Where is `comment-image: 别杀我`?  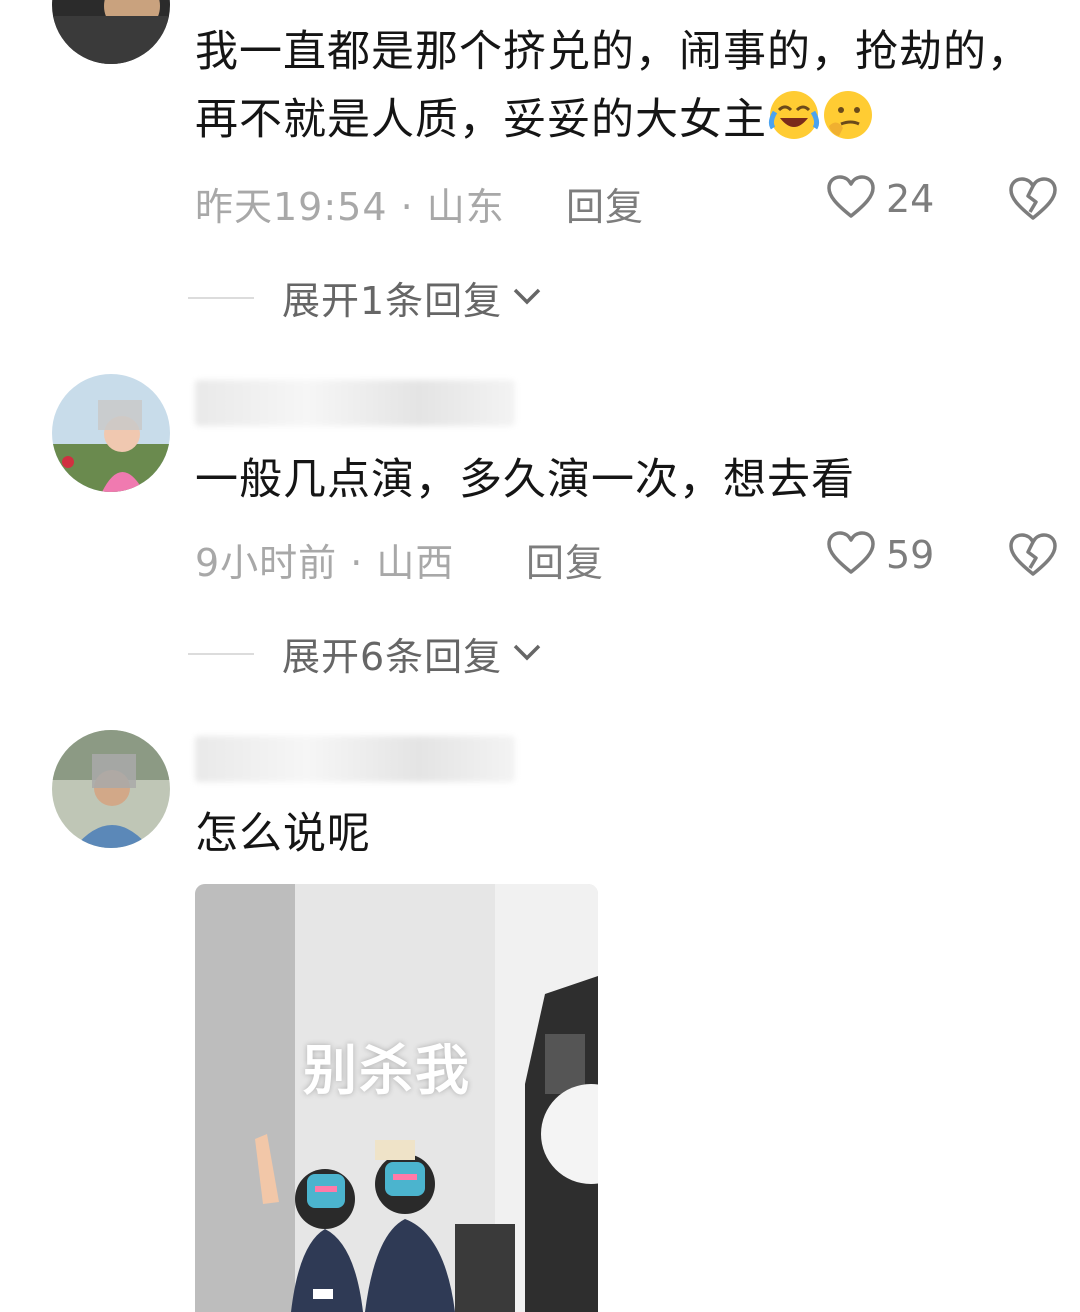 comment-image: 别杀我 is located at coordinates (396, 1098).